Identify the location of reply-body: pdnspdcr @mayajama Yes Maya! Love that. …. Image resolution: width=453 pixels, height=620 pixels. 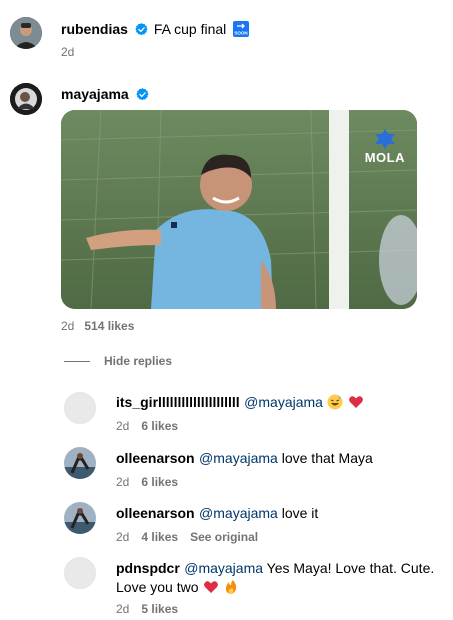
(276, 579).